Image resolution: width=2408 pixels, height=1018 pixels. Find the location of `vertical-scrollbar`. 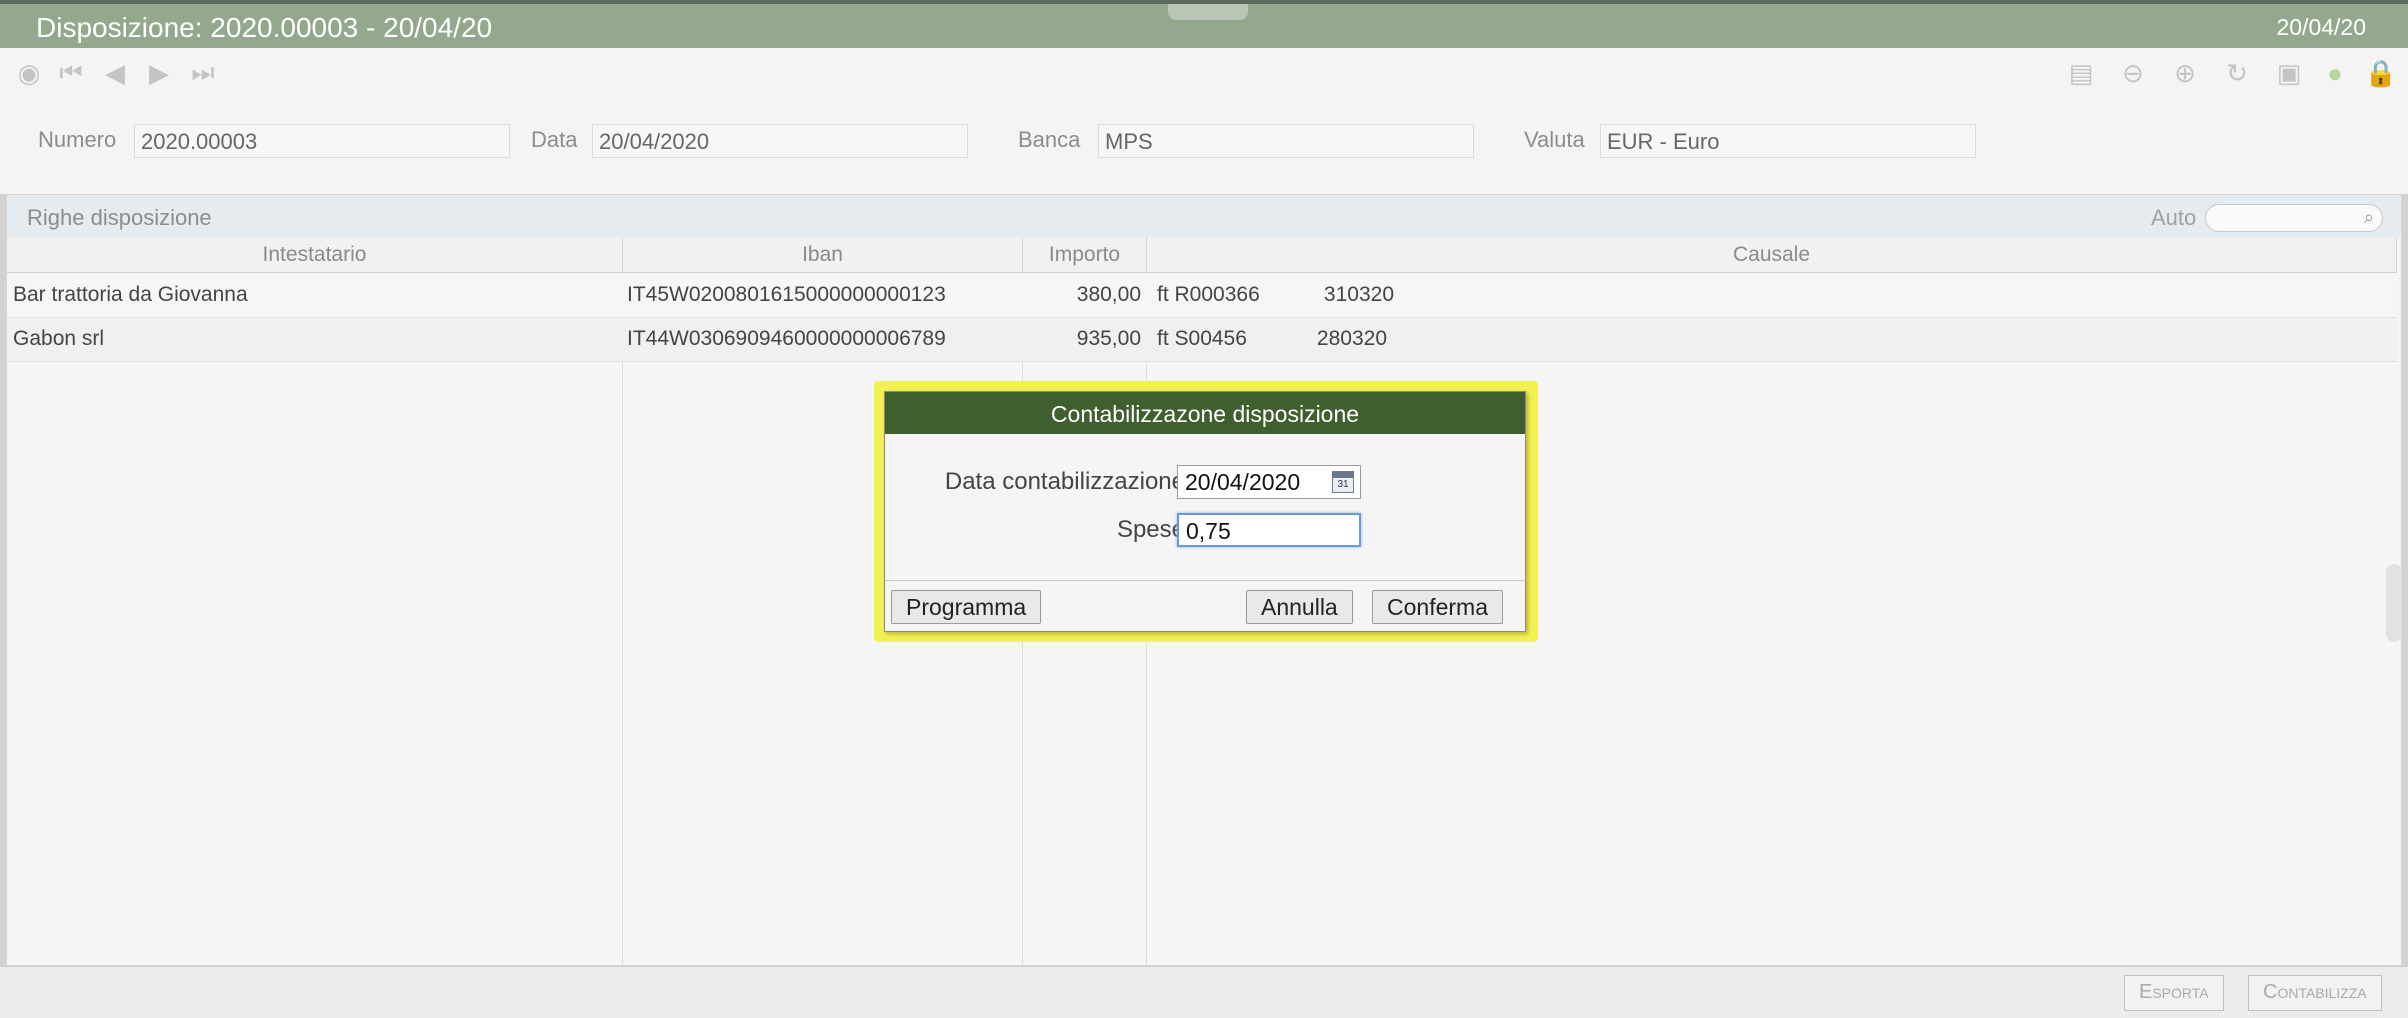

vertical-scrollbar is located at coordinates (2394, 603).